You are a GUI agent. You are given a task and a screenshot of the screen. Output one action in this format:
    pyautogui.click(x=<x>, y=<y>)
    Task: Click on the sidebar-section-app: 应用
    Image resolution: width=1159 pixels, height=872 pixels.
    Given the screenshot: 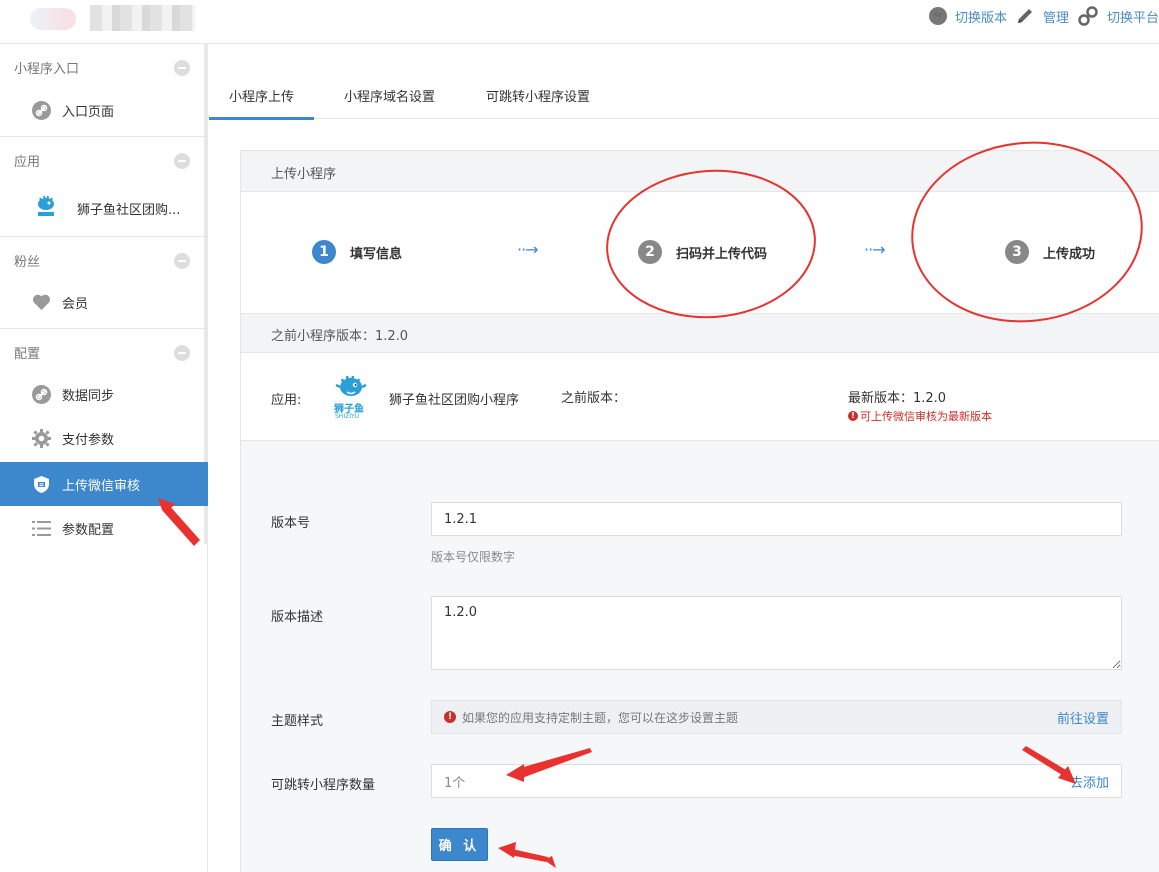 What is the action you would take?
    pyautogui.click(x=104, y=158)
    